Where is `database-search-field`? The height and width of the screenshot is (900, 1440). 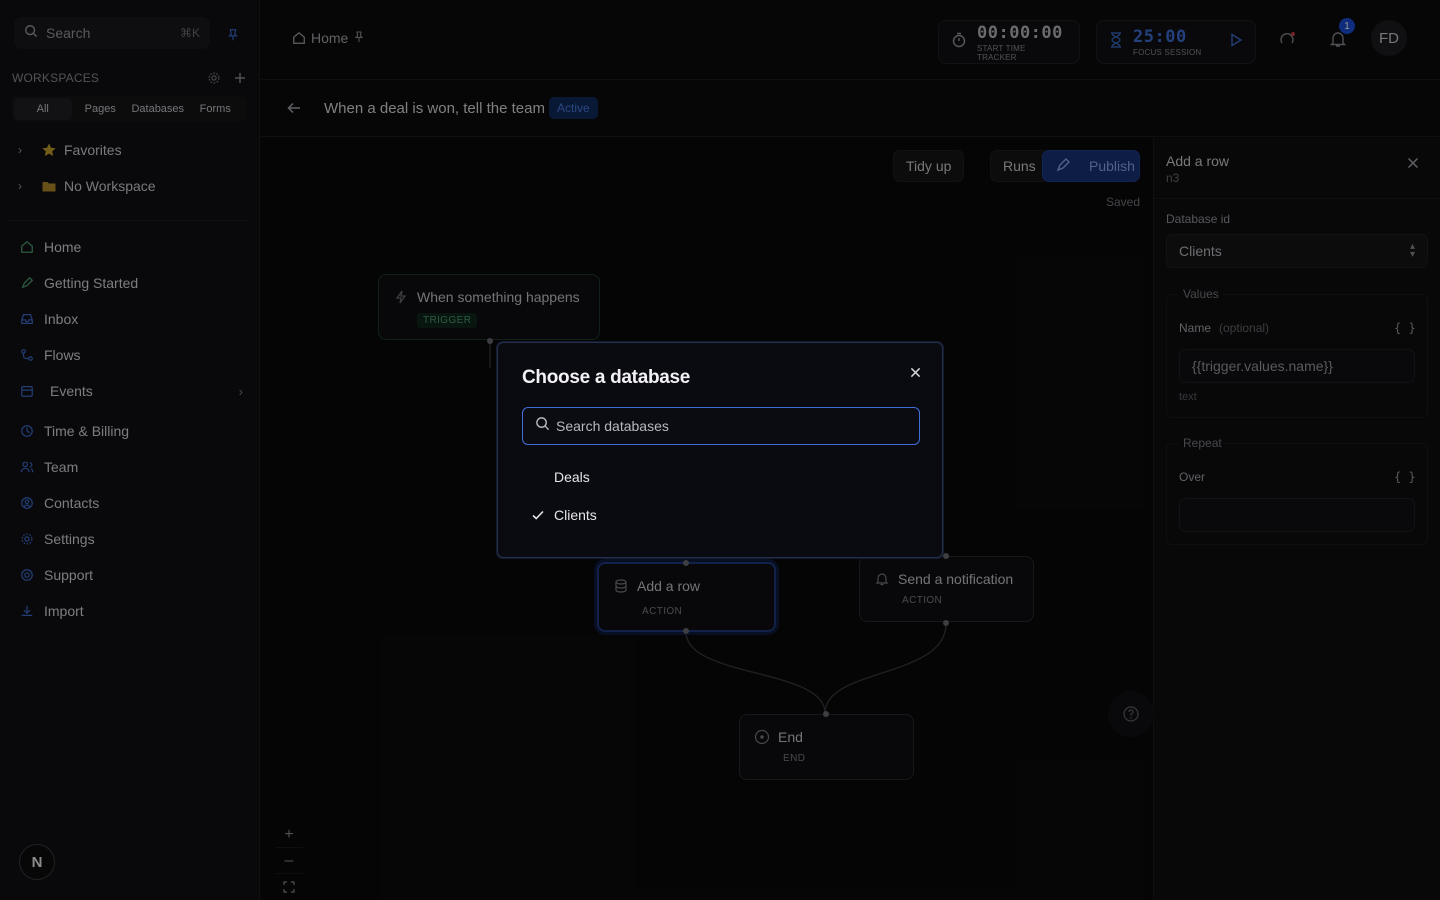
database-search-field is located at coordinates (721, 426).